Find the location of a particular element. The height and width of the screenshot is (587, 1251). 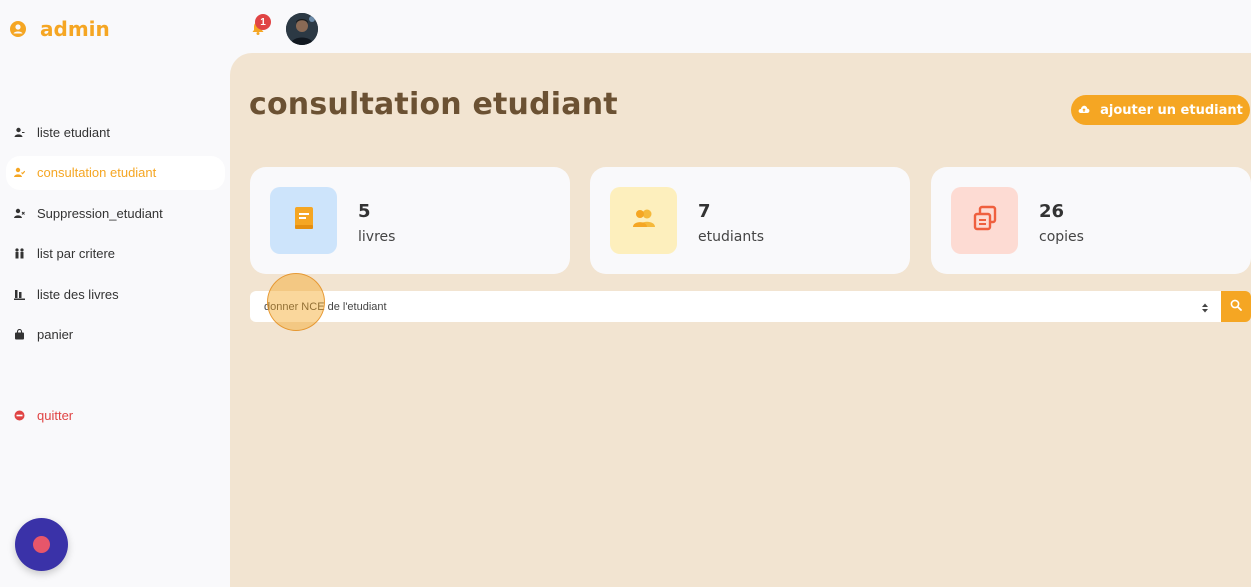

number-stepper-icon is located at coordinates (1205, 307).